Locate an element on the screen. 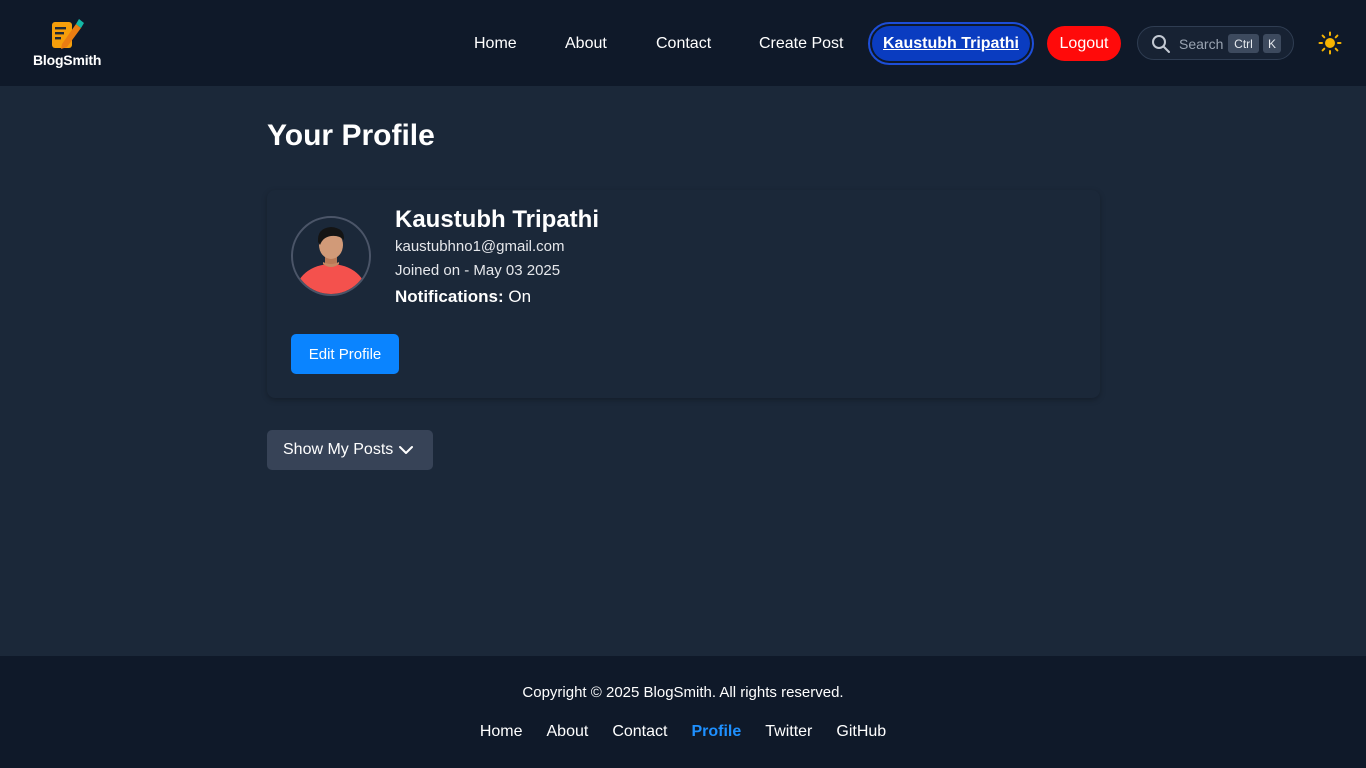  footer-link-twitter: Twitter is located at coordinates (788, 732).